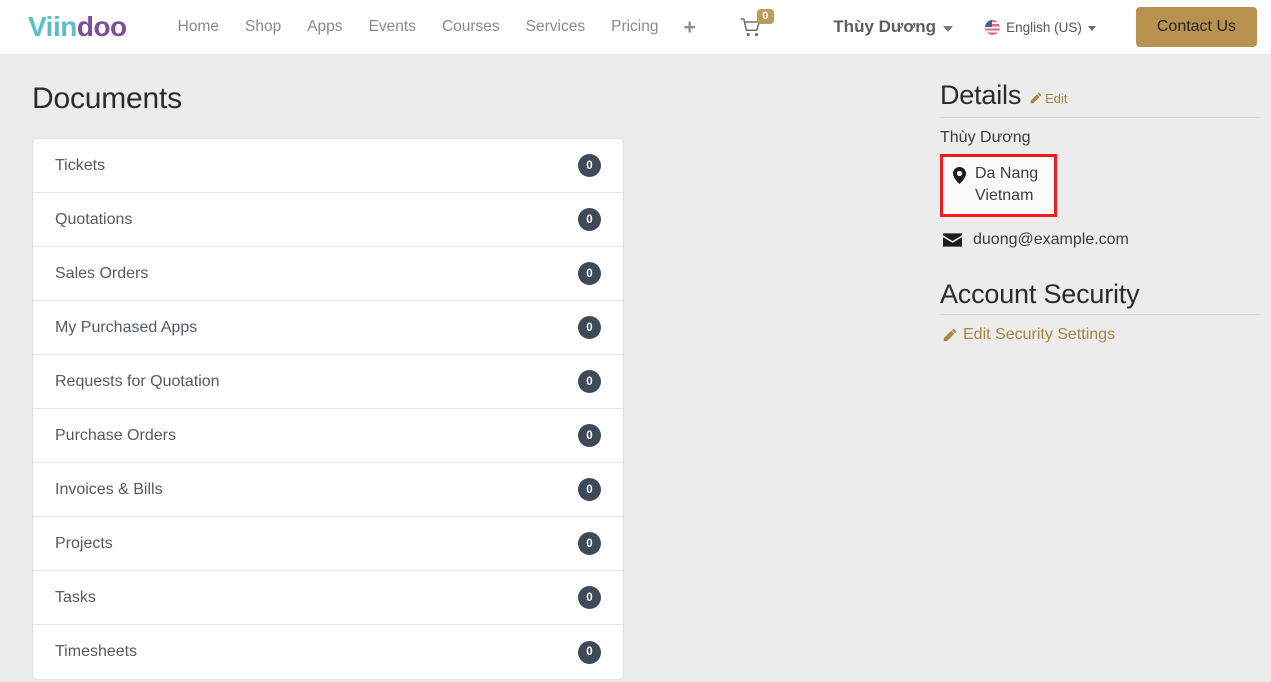  Describe the element at coordinates (75, 597) in the screenshot. I see `list-item-label: Tasks` at that location.